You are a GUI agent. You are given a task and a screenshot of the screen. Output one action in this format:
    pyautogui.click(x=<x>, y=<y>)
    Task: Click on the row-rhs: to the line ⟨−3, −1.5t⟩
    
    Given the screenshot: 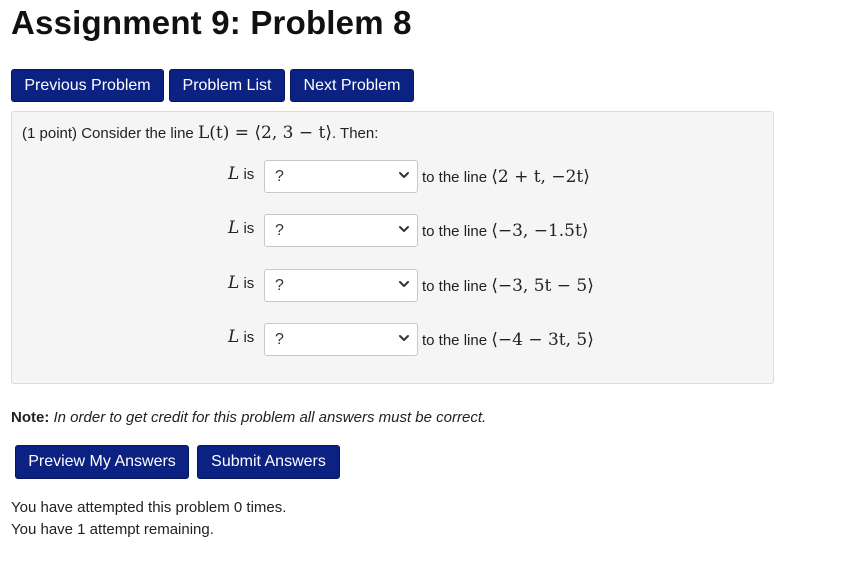 What is the action you would take?
    pyautogui.click(x=505, y=231)
    